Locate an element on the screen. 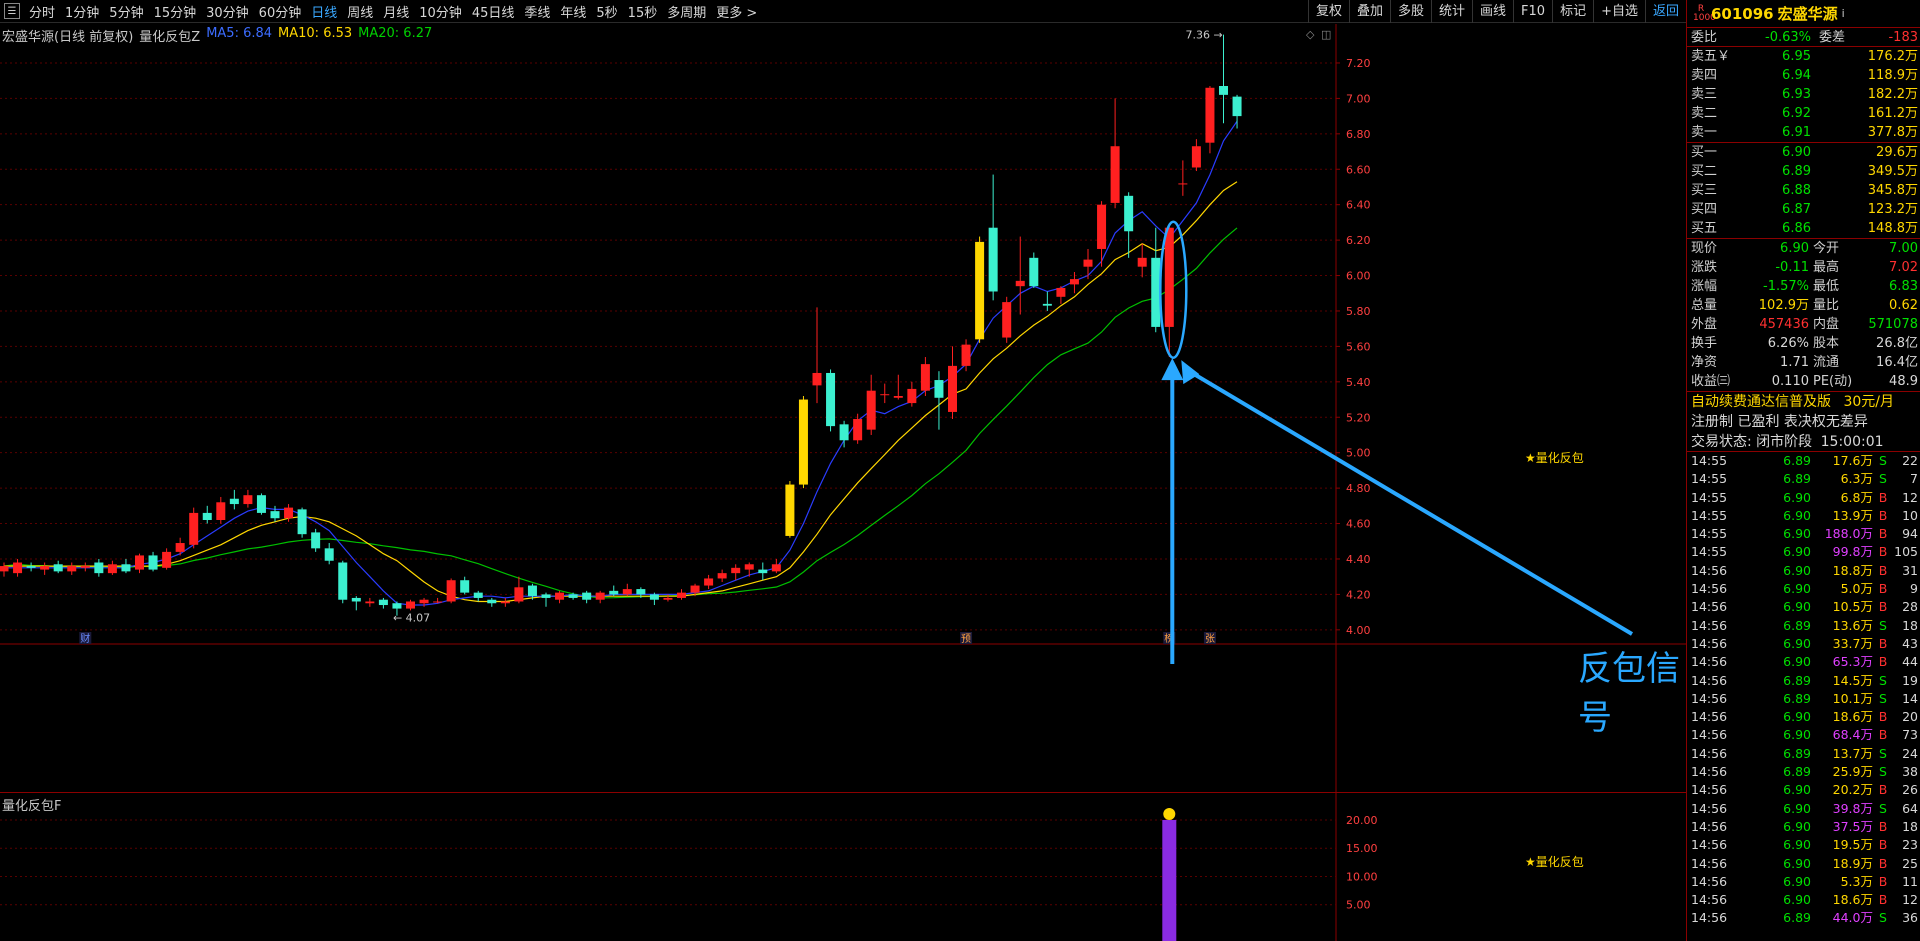 The image size is (1920, 941). tab-period: 更多 > is located at coordinates (736, 11).